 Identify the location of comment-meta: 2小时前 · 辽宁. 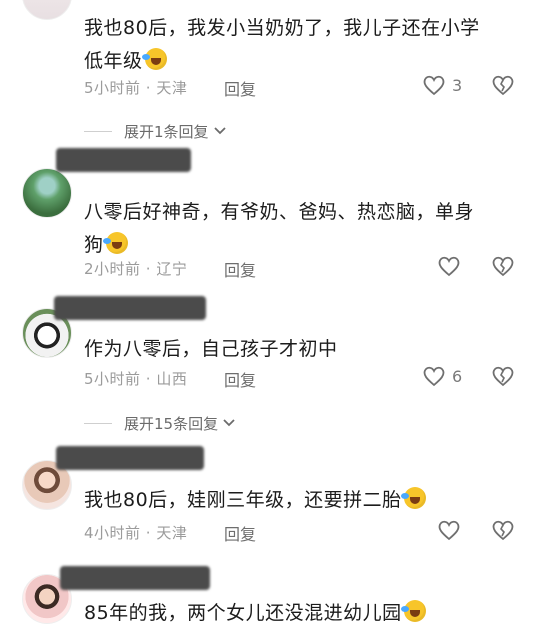
(136, 269).